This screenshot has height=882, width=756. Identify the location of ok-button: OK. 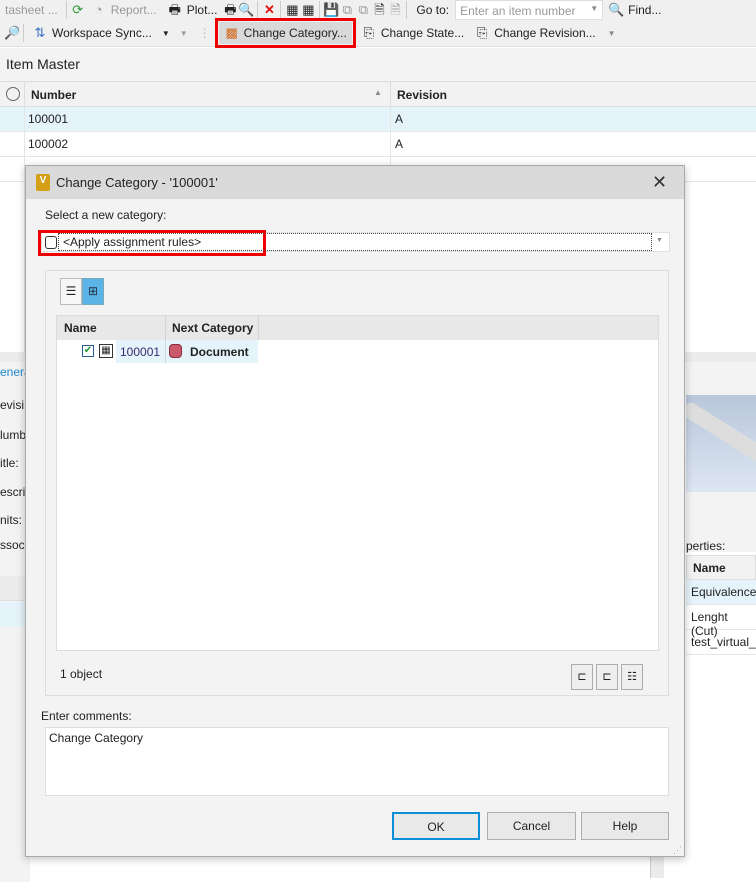
(436, 826).